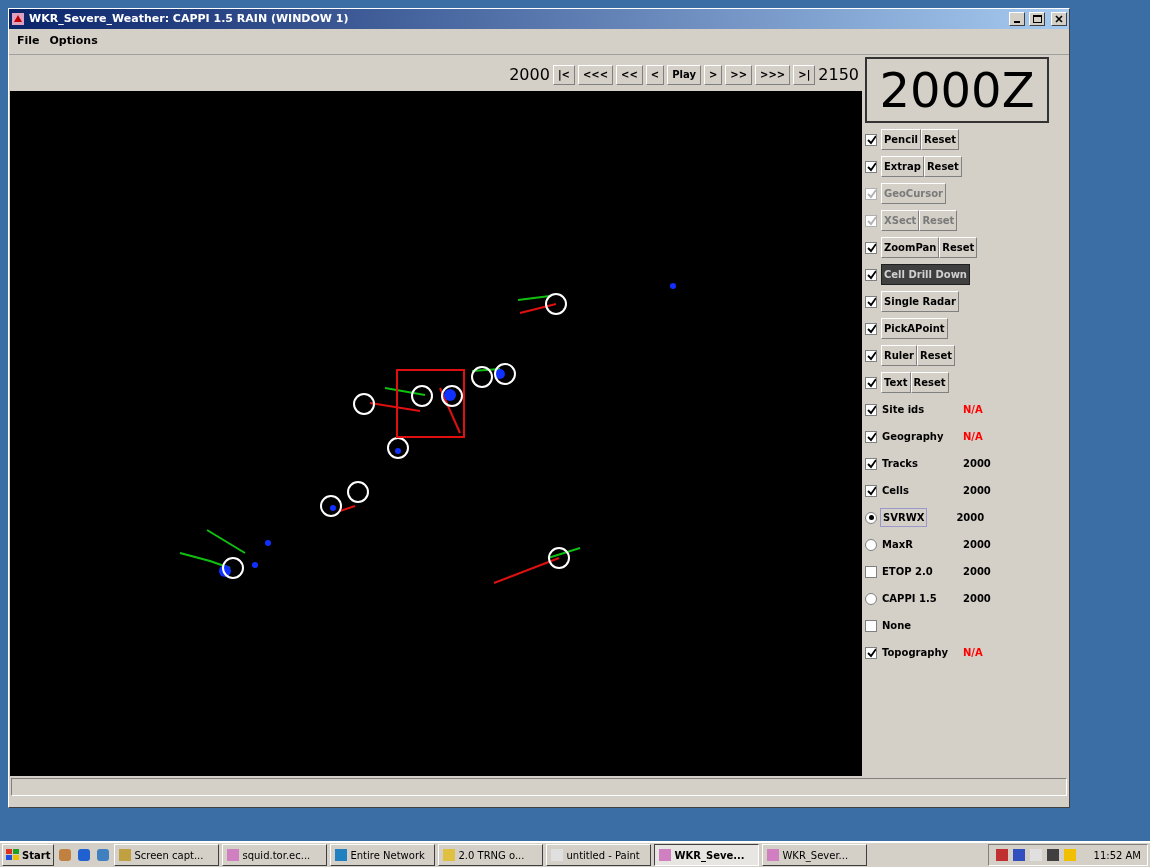  What do you see at coordinates (902, 166) in the screenshot?
I see `tool-button: Extrap` at bounding box center [902, 166].